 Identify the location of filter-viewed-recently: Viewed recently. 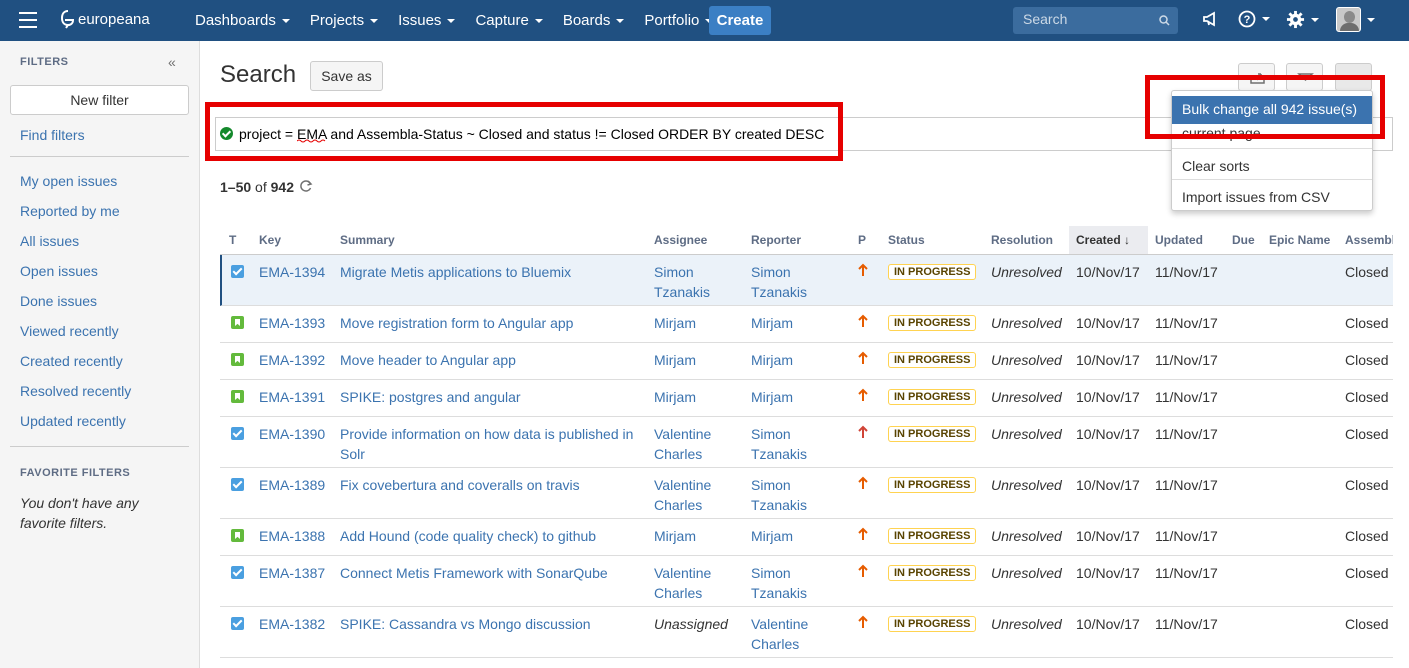
(69, 331).